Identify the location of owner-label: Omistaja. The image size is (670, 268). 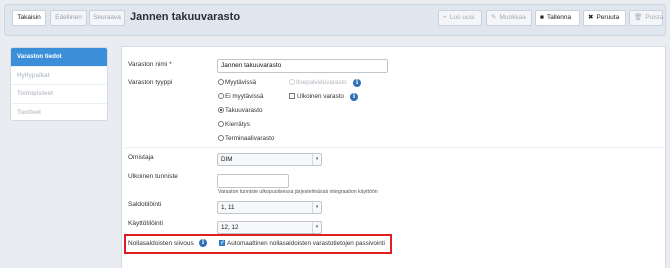
(141, 157).